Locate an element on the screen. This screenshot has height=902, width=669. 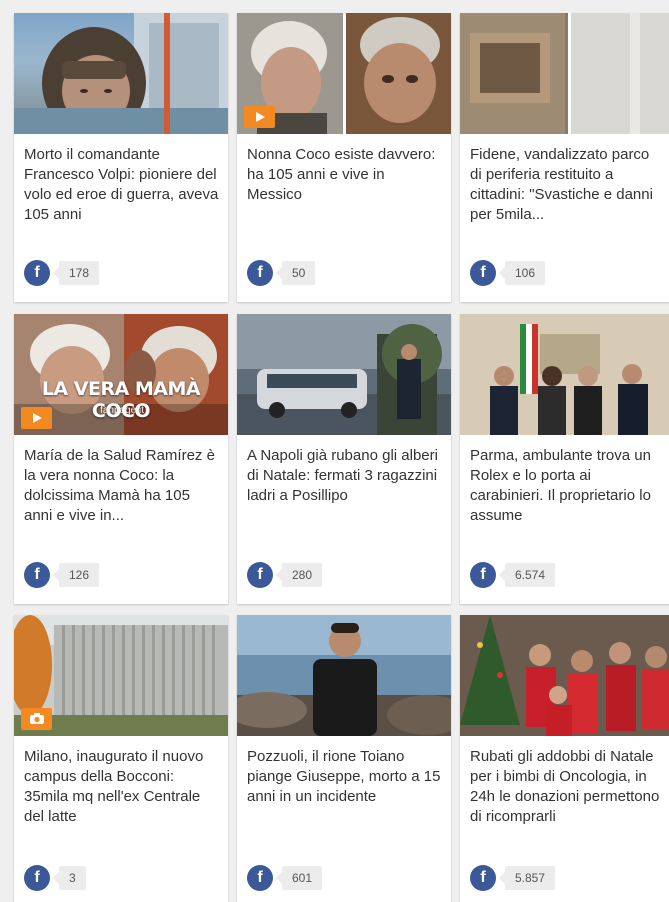
share-count: 126 is located at coordinates (76, 575).